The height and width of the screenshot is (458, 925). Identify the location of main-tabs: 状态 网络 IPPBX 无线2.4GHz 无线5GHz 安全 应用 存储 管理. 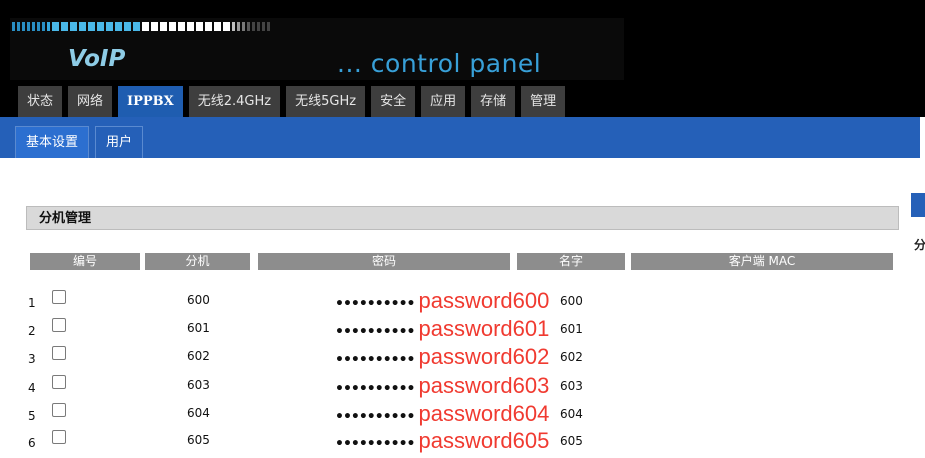
(292, 101).